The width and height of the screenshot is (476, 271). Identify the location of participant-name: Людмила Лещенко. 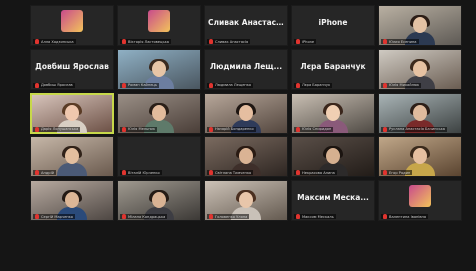
(233, 85).